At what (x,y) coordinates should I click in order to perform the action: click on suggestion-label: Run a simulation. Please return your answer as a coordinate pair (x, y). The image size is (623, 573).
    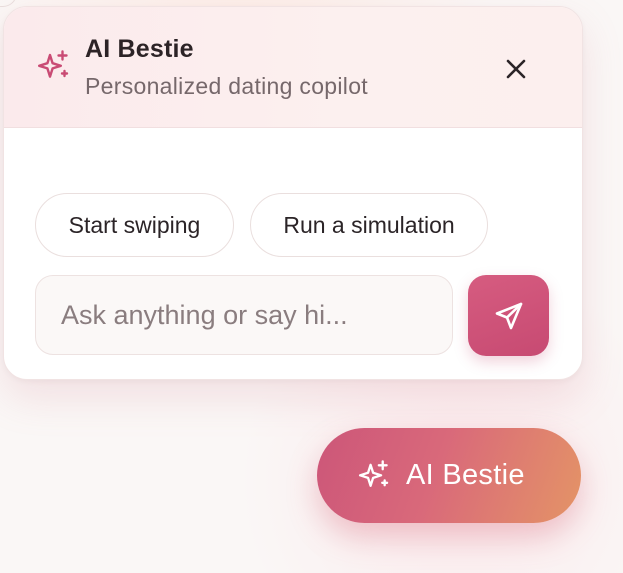
    Looking at the image, I should click on (369, 224).